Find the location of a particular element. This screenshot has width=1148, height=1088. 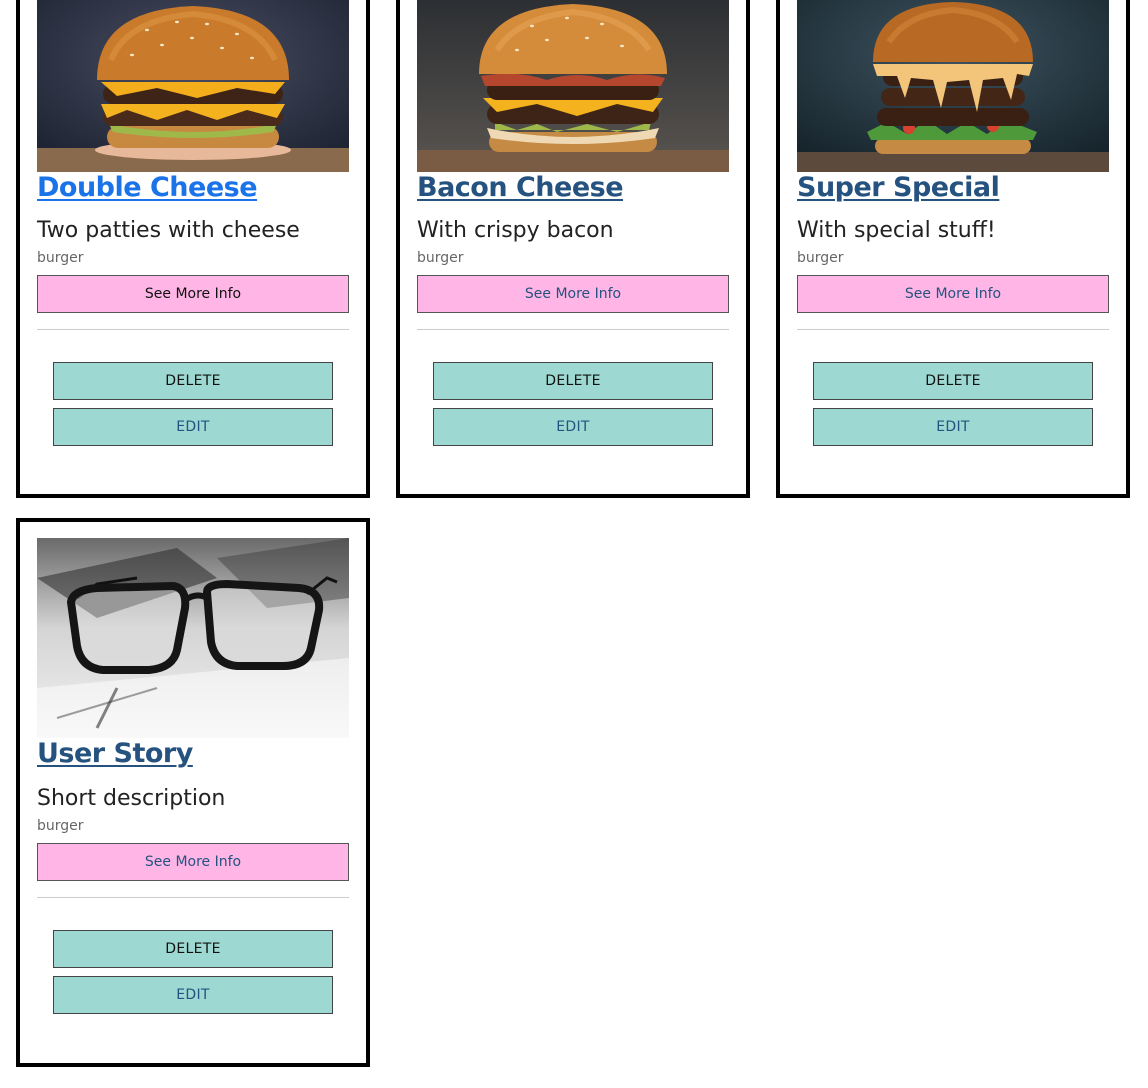

item-title-link: Double Cheese is located at coordinates (147, 187).